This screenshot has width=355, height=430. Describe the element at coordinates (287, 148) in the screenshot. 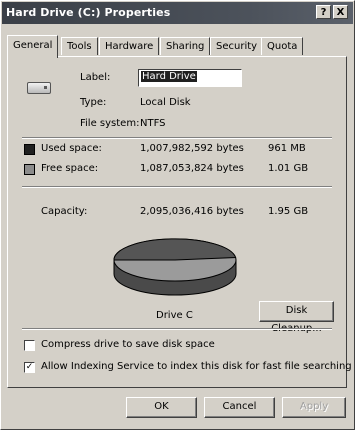

I see `used-space-size: 961 MB` at that location.